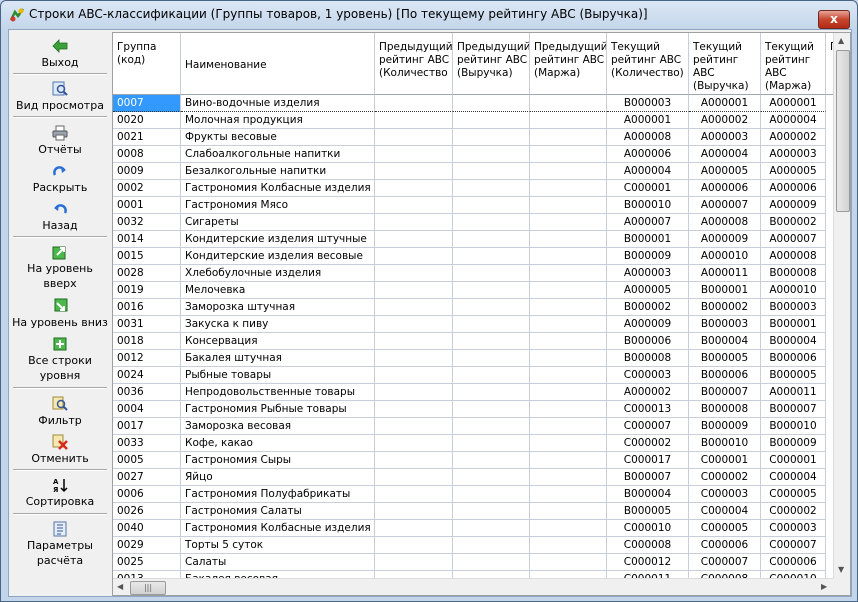  Describe the element at coordinates (725, 477) in the screenshot. I see `row-cur-revenue-cell: C000002` at that location.